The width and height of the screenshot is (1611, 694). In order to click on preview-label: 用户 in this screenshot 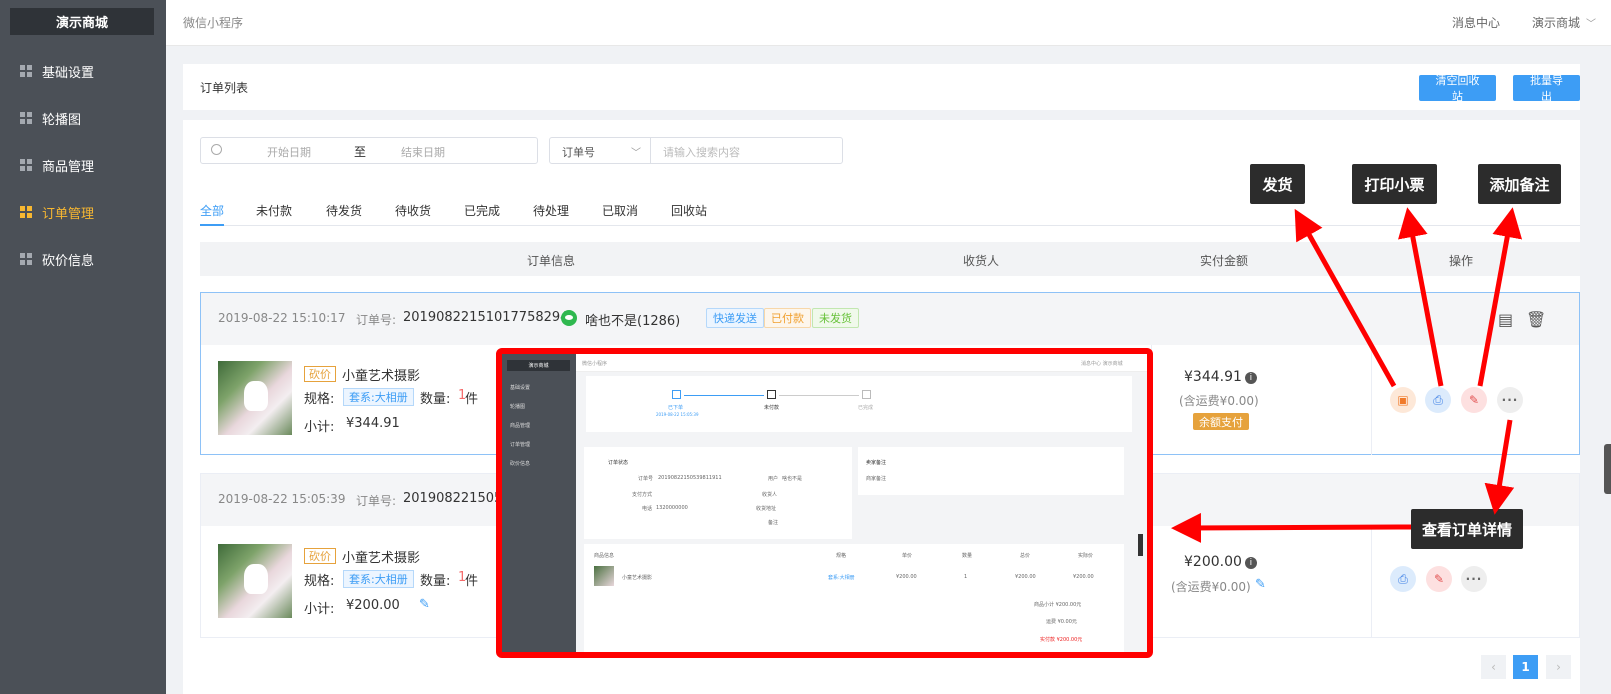, I will do `click(773, 479)`.